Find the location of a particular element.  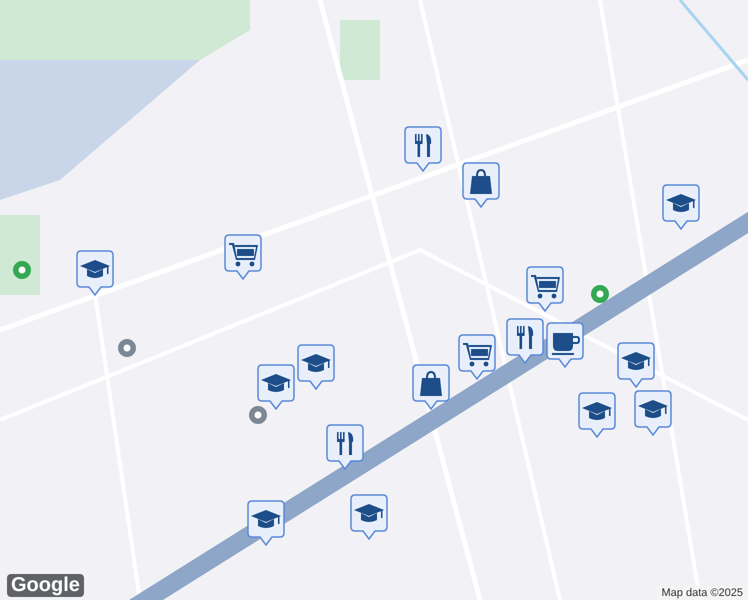

google-logo: Google is located at coordinates (45, 585).